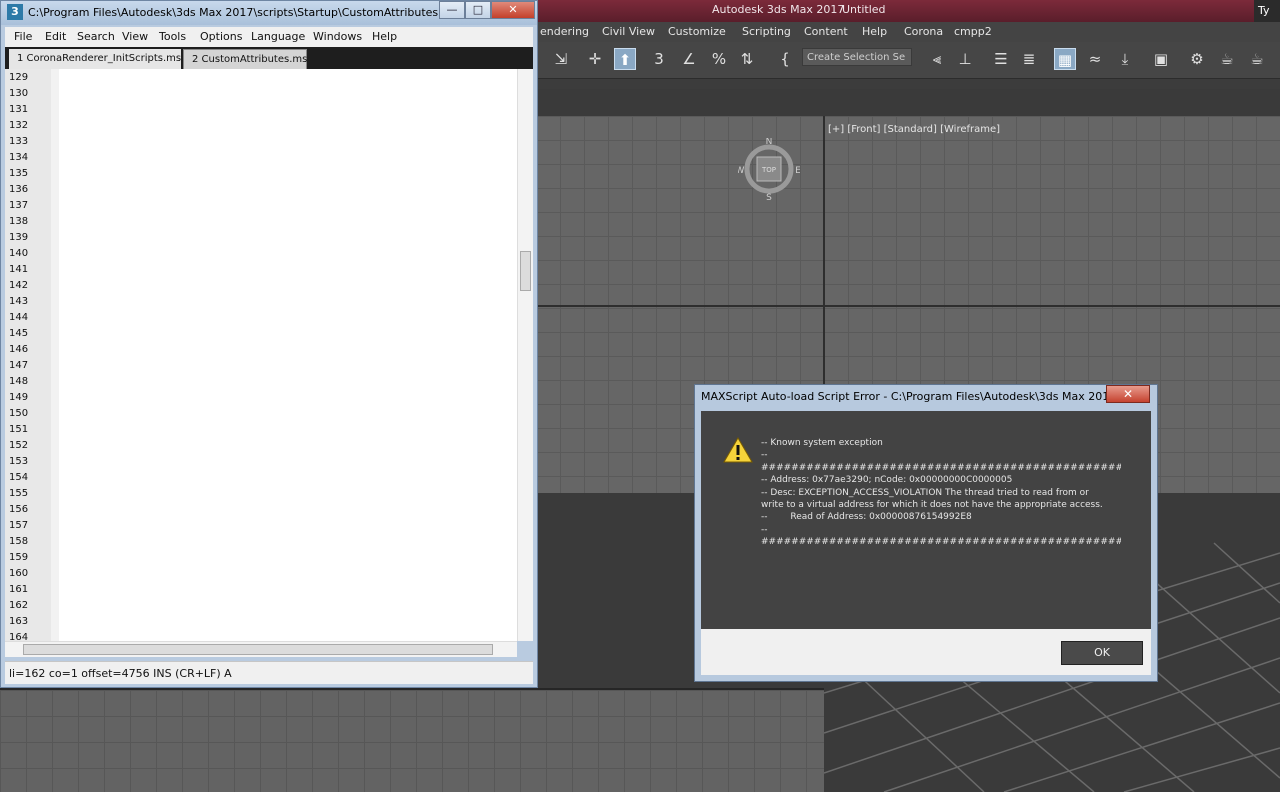 This screenshot has height=792, width=1280. What do you see at coordinates (269, 672) in the screenshot?
I see `editor-status-bar: li=162 co=1 offset=4756 INS (CR+LF) A` at bounding box center [269, 672].